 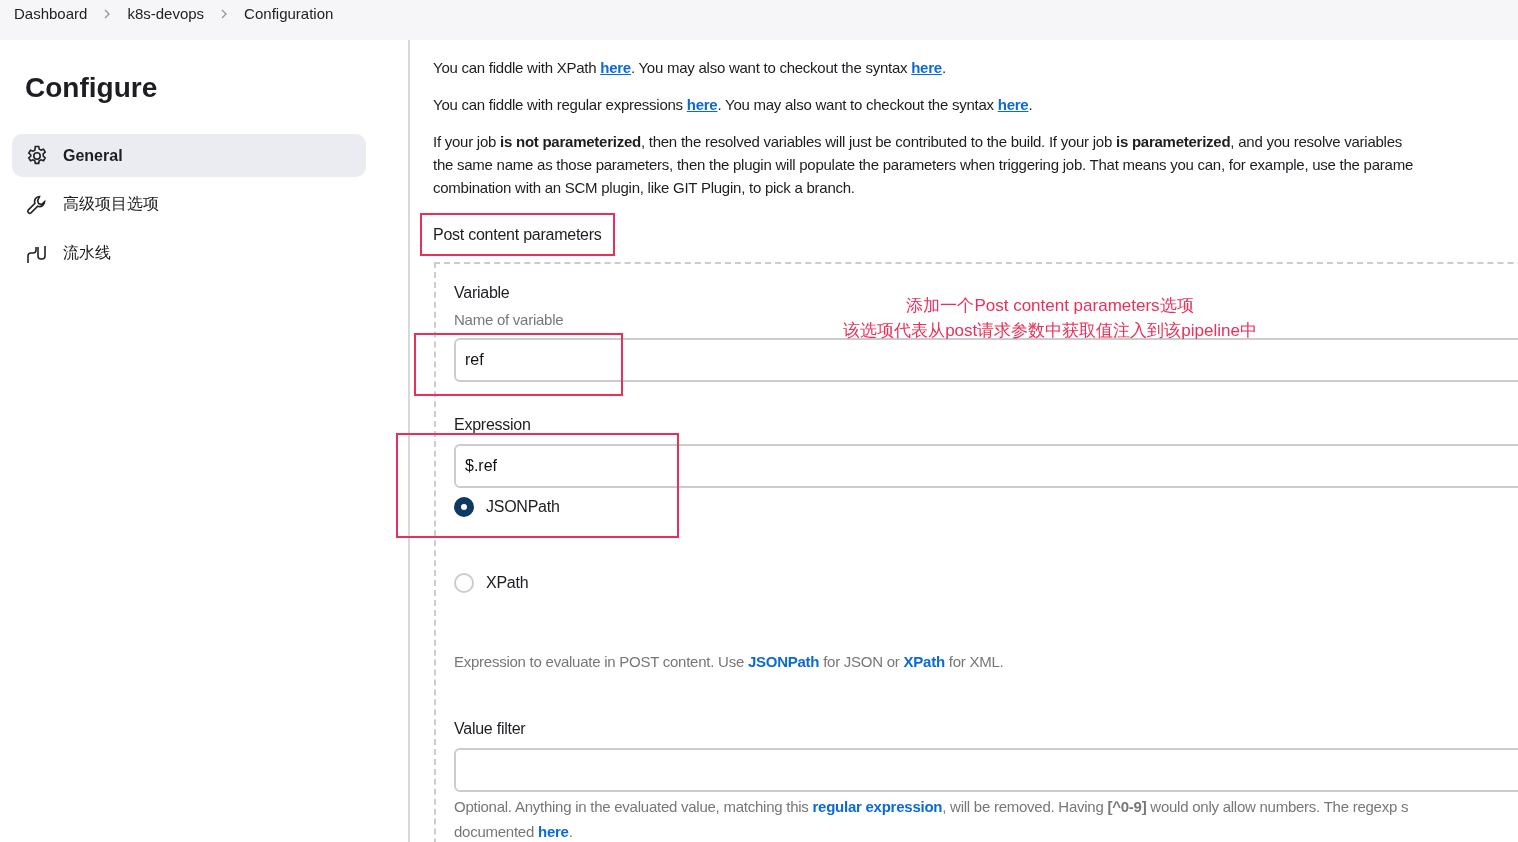 What do you see at coordinates (986, 770) in the screenshot?
I see `value-filter-input-field` at bounding box center [986, 770].